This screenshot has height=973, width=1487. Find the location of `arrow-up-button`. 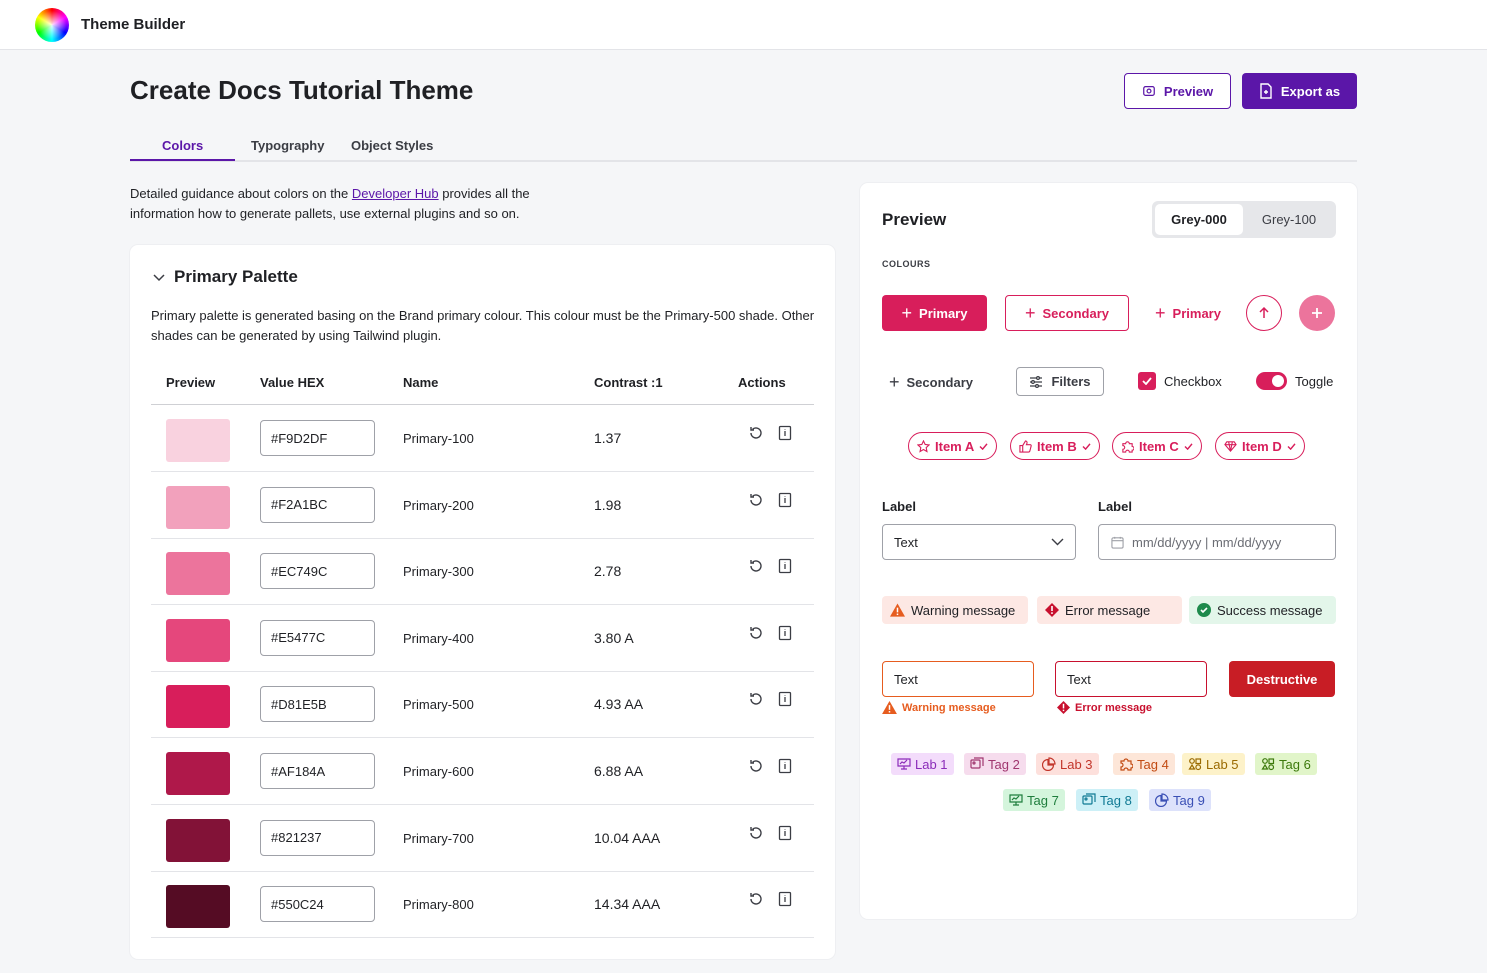

arrow-up-button is located at coordinates (1264, 313).